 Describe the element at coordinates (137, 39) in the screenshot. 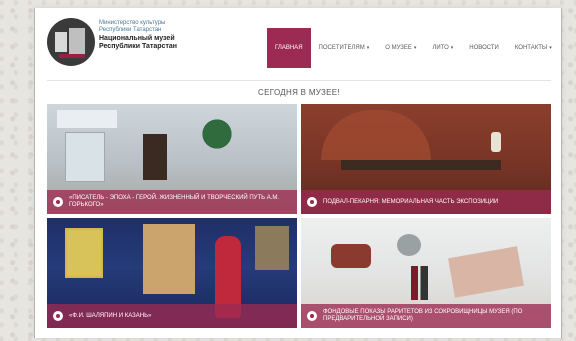

I see `museum-name-line-1: Национальный музей` at that location.